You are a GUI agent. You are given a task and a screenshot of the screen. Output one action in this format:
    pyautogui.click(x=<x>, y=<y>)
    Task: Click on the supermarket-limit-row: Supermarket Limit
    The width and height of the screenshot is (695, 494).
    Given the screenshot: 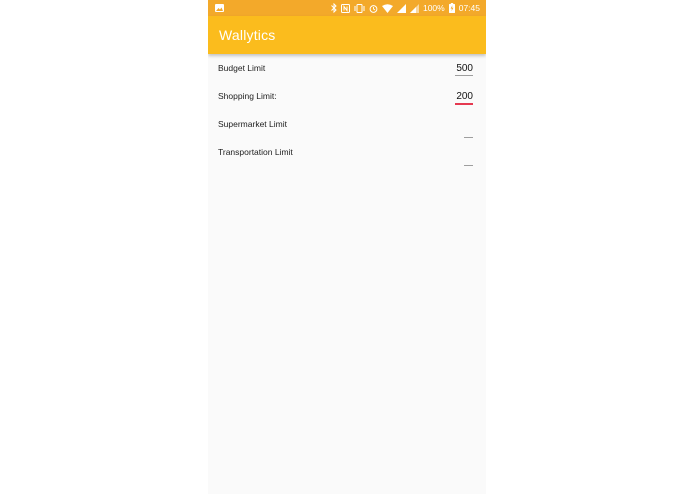 What is the action you would take?
    pyautogui.click(x=347, y=133)
    